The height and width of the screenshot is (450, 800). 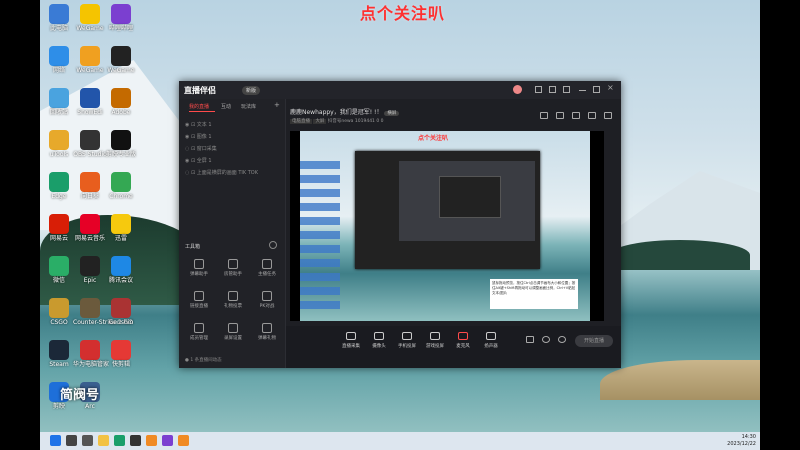 I want to click on room-tag: 横屏, so click(x=392, y=113).